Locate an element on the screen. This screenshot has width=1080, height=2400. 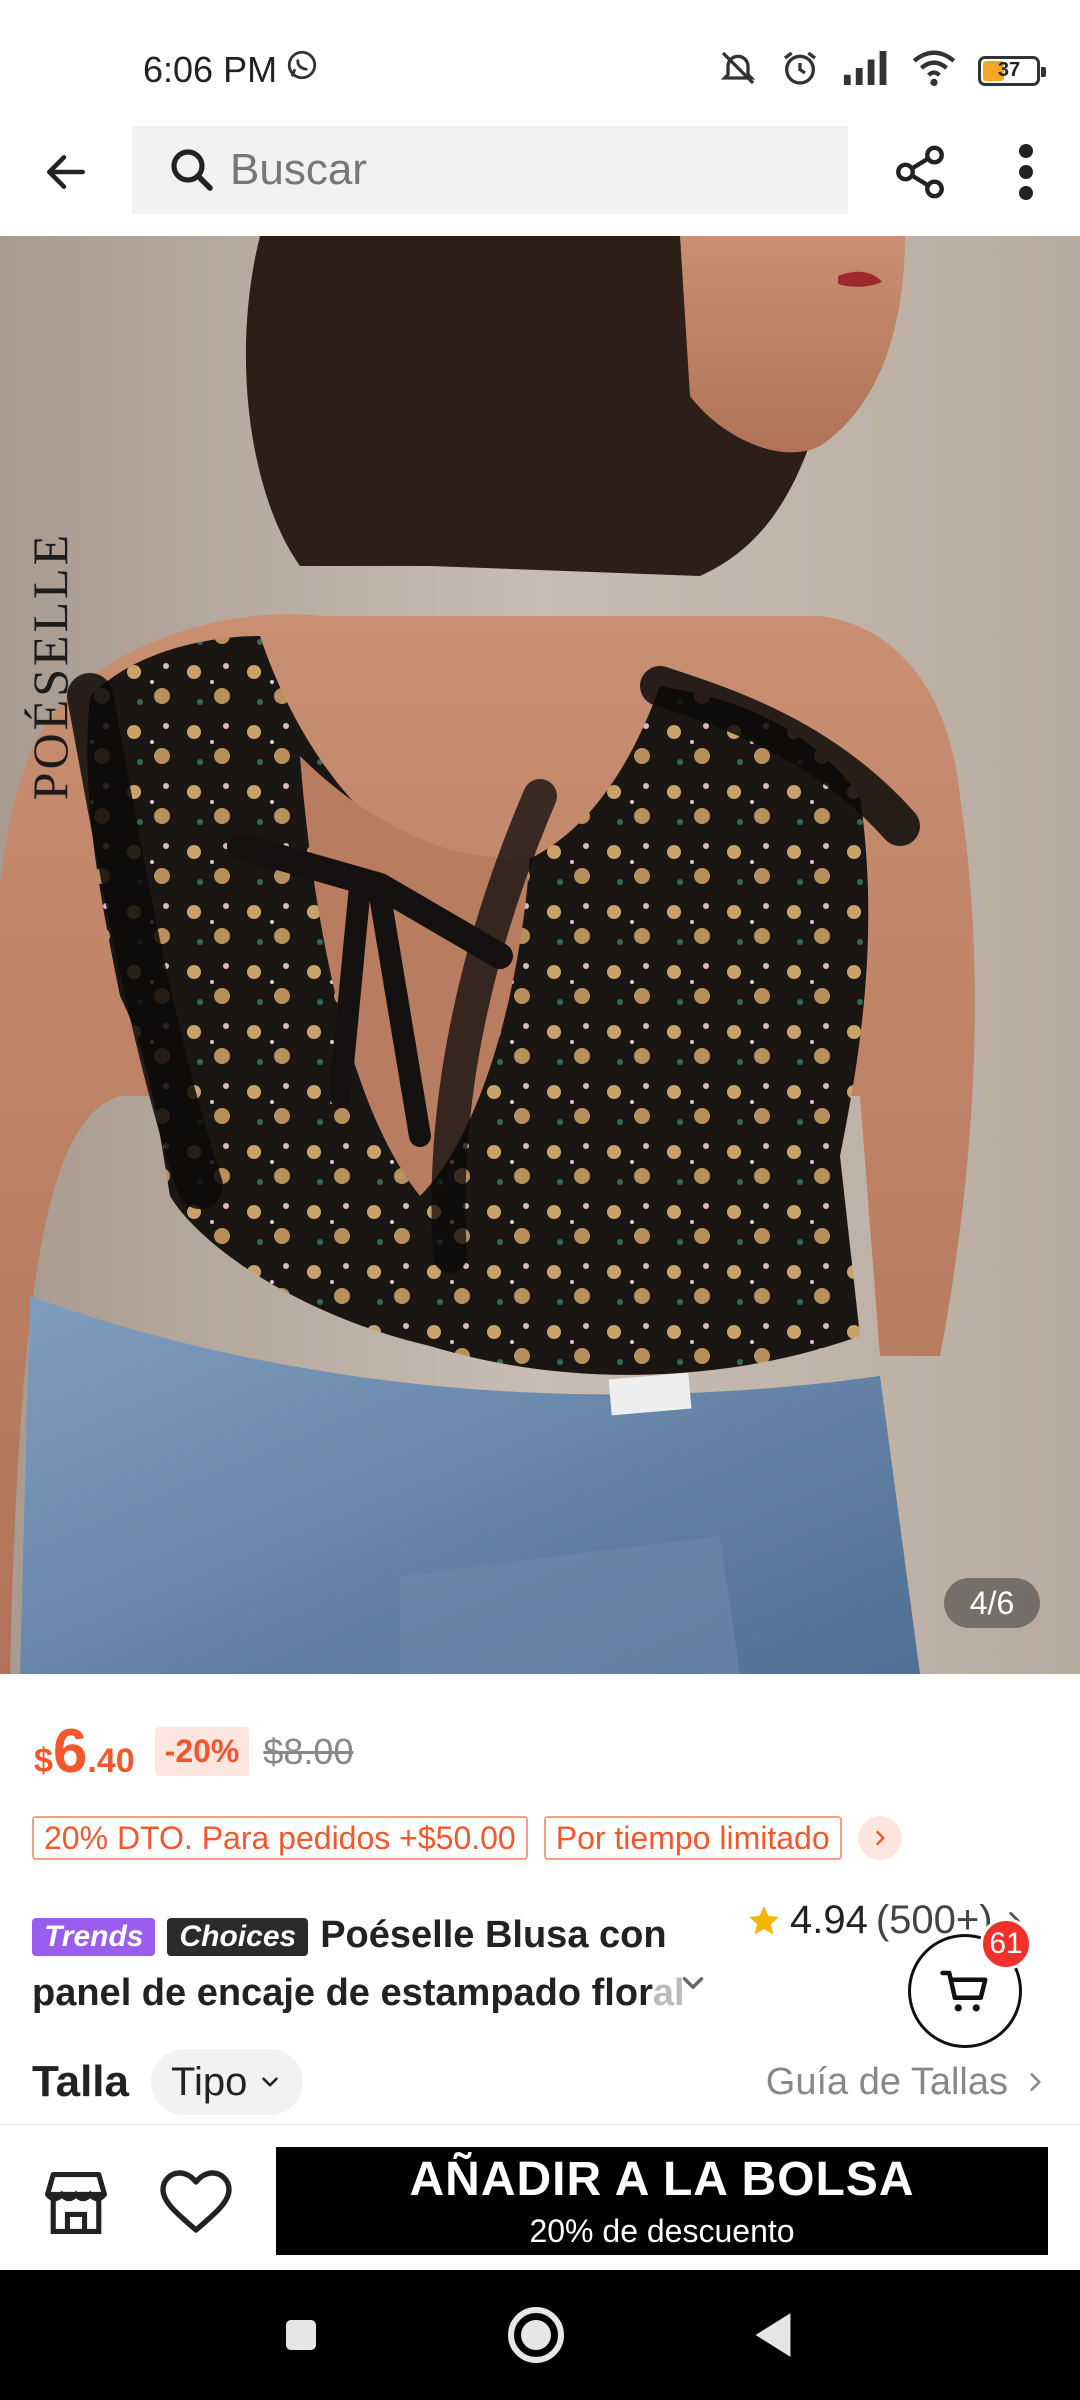
top-bar: Buscar is located at coordinates (540, 178).